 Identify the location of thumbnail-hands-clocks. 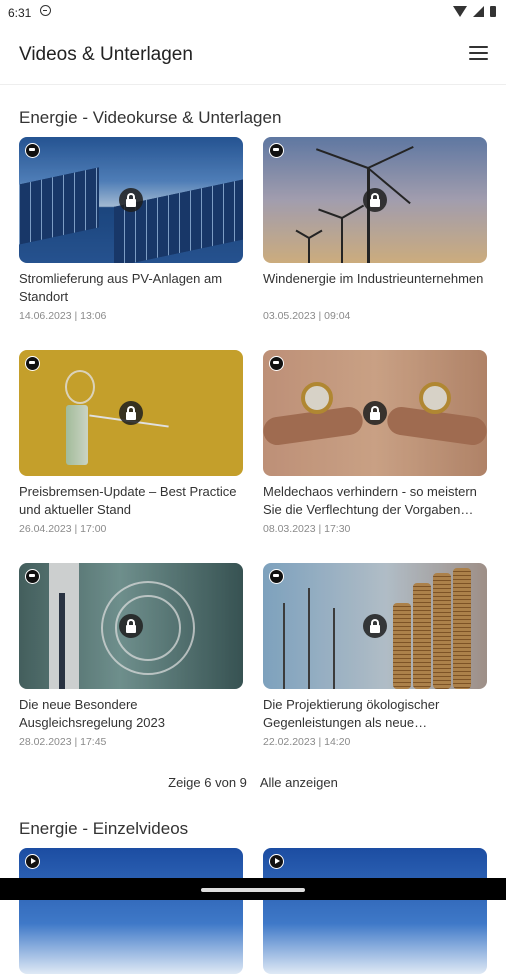
(375, 413).